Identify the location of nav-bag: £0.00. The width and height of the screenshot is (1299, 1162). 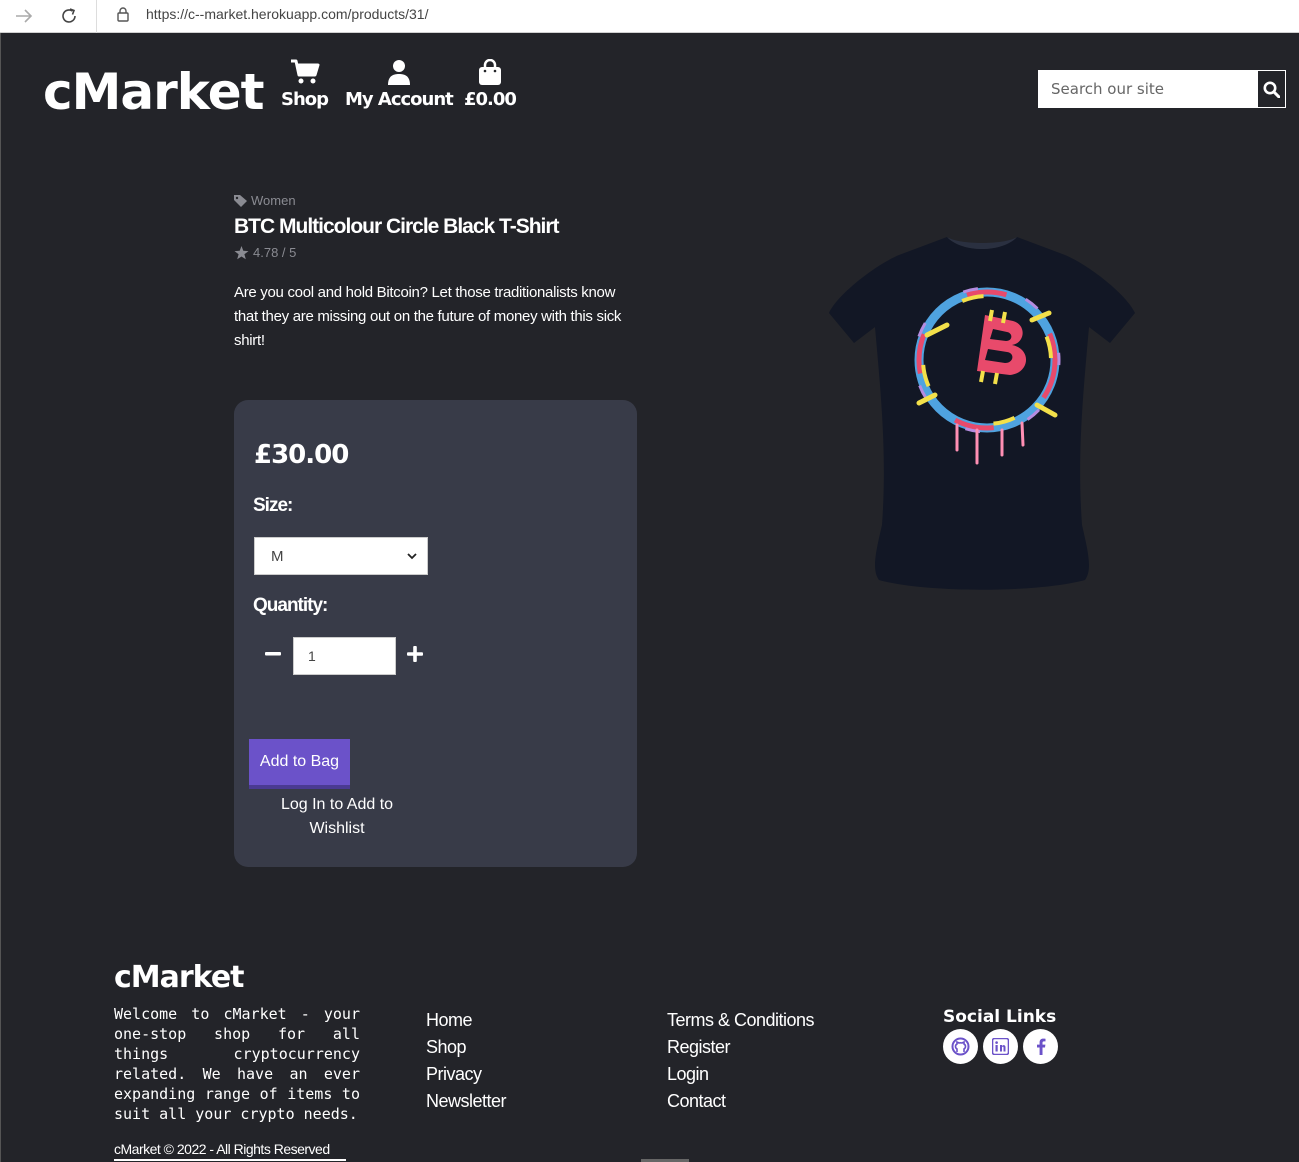
(490, 84).